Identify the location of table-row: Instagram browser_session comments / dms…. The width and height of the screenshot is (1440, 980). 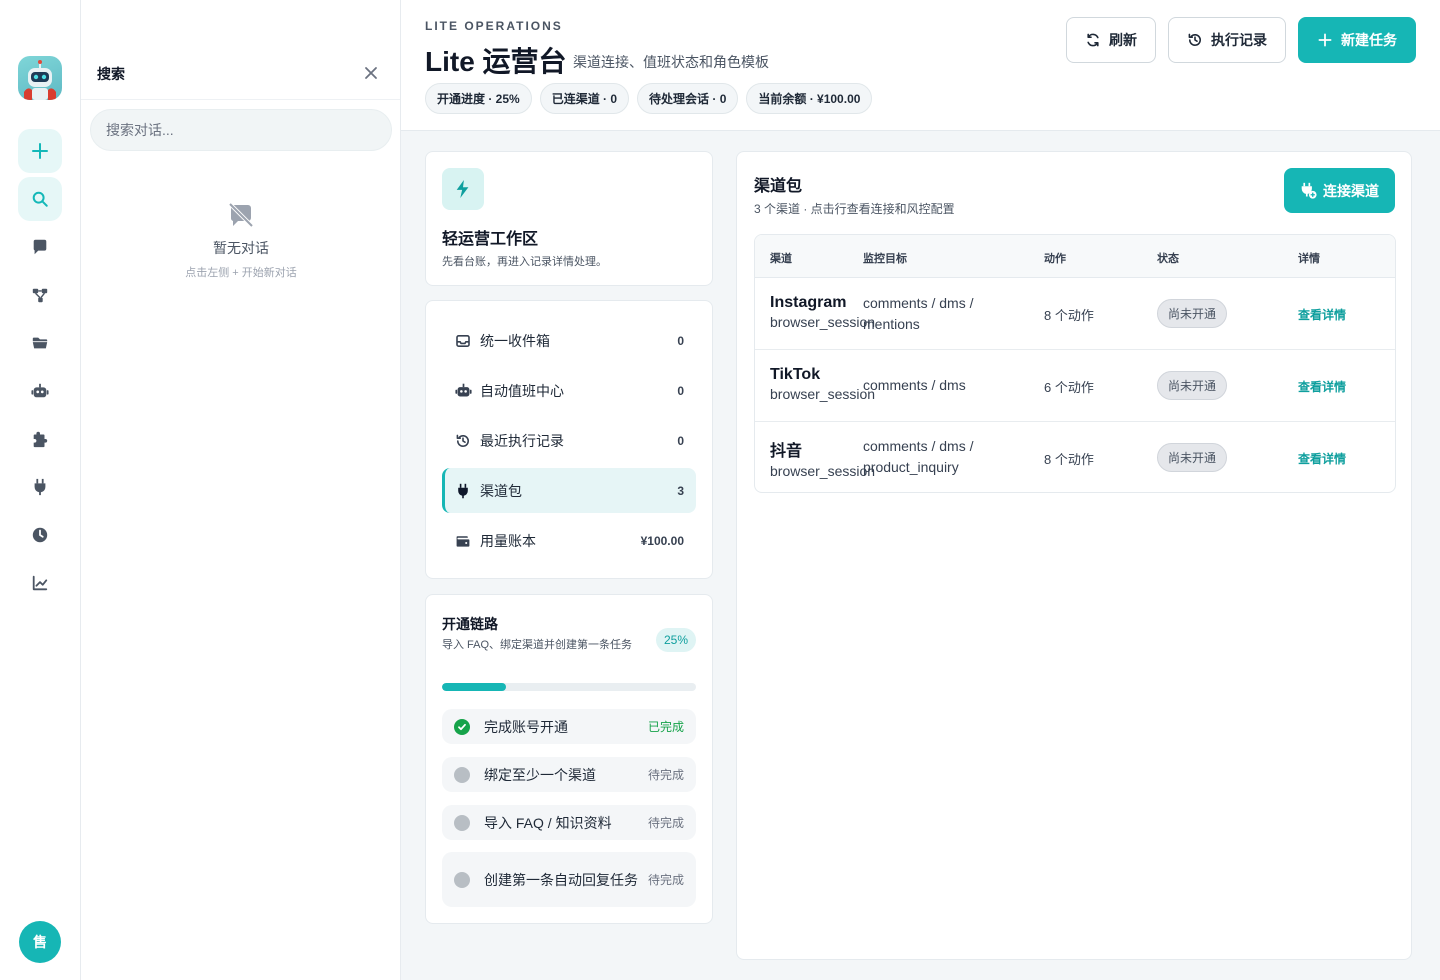
(1075, 314).